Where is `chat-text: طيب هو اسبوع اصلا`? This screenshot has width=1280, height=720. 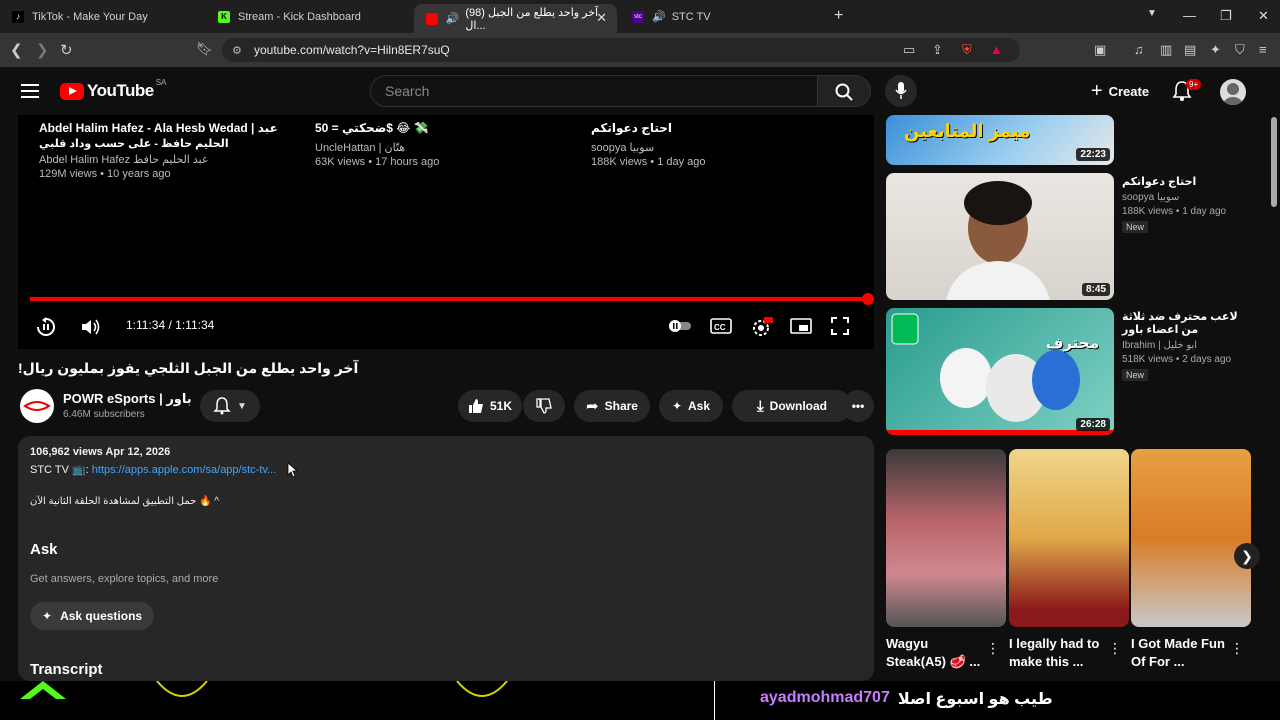 chat-text: طيب هو اسبوع اصلا is located at coordinates (975, 699).